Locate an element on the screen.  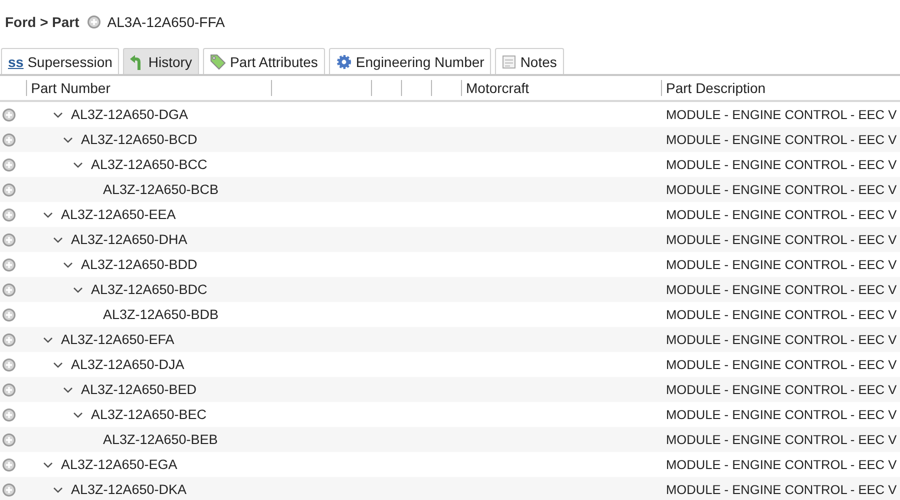
tab: ss Supersession is located at coordinates (60, 61).